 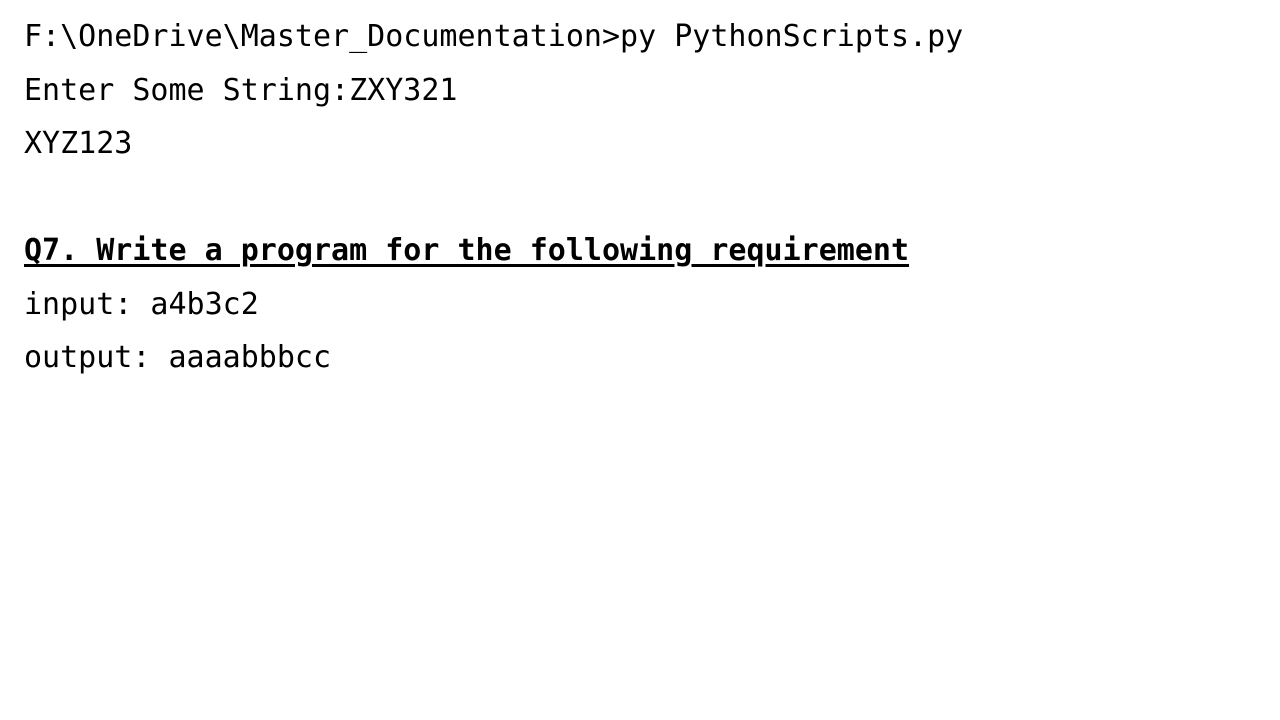 What do you see at coordinates (178, 357) in the screenshot?
I see `output-example: output: aaaabbbcc` at bounding box center [178, 357].